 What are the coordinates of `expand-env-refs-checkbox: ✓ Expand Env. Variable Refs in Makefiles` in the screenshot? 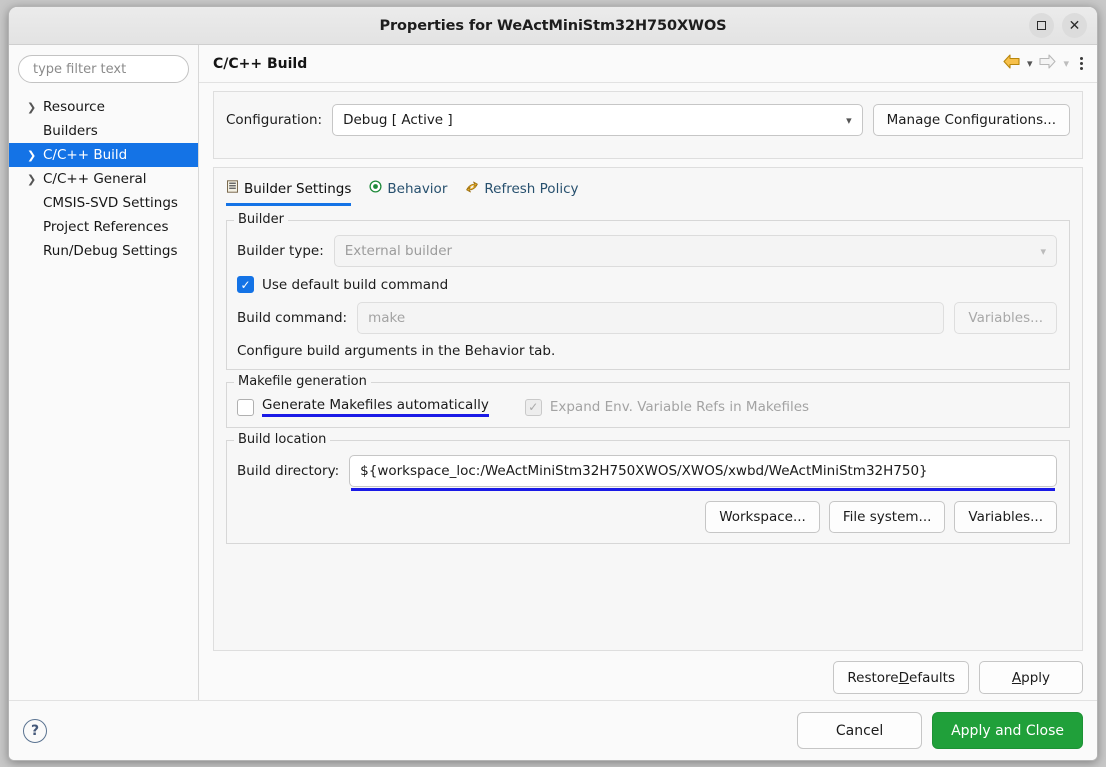 It's located at (667, 407).